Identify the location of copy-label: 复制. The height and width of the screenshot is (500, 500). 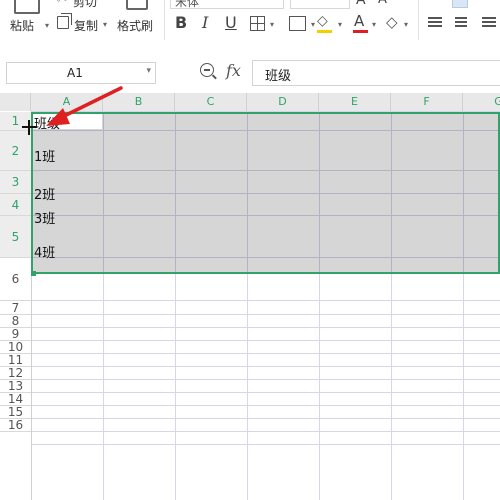
(86, 26).